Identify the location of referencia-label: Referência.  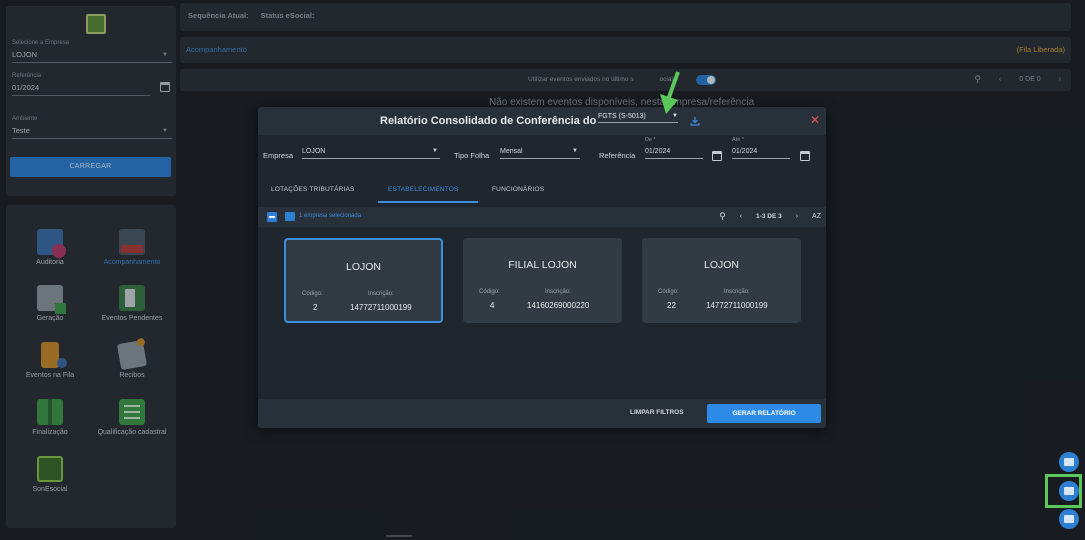
(617, 155).